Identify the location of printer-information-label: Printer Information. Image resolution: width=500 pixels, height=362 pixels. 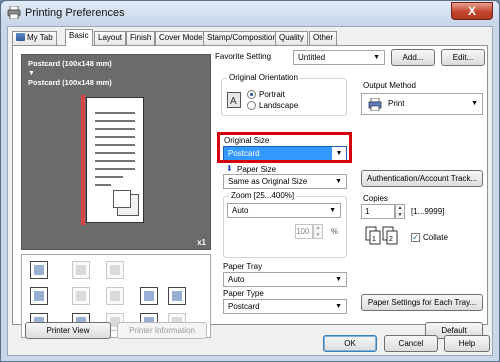
(162, 330).